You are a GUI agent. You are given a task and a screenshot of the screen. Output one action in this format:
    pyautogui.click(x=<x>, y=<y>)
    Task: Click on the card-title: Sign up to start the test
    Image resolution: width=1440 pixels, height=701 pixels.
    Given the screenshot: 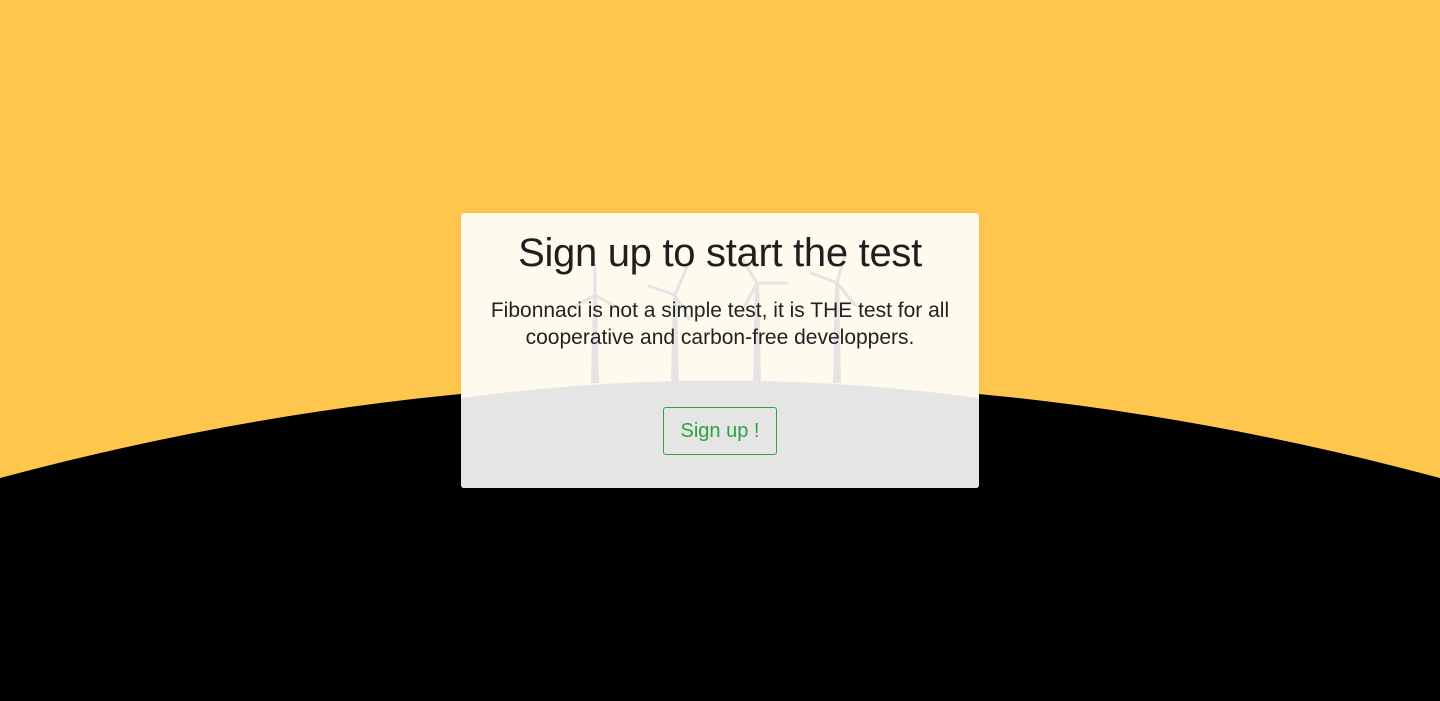 What is the action you would take?
    pyautogui.click(x=720, y=253)
    